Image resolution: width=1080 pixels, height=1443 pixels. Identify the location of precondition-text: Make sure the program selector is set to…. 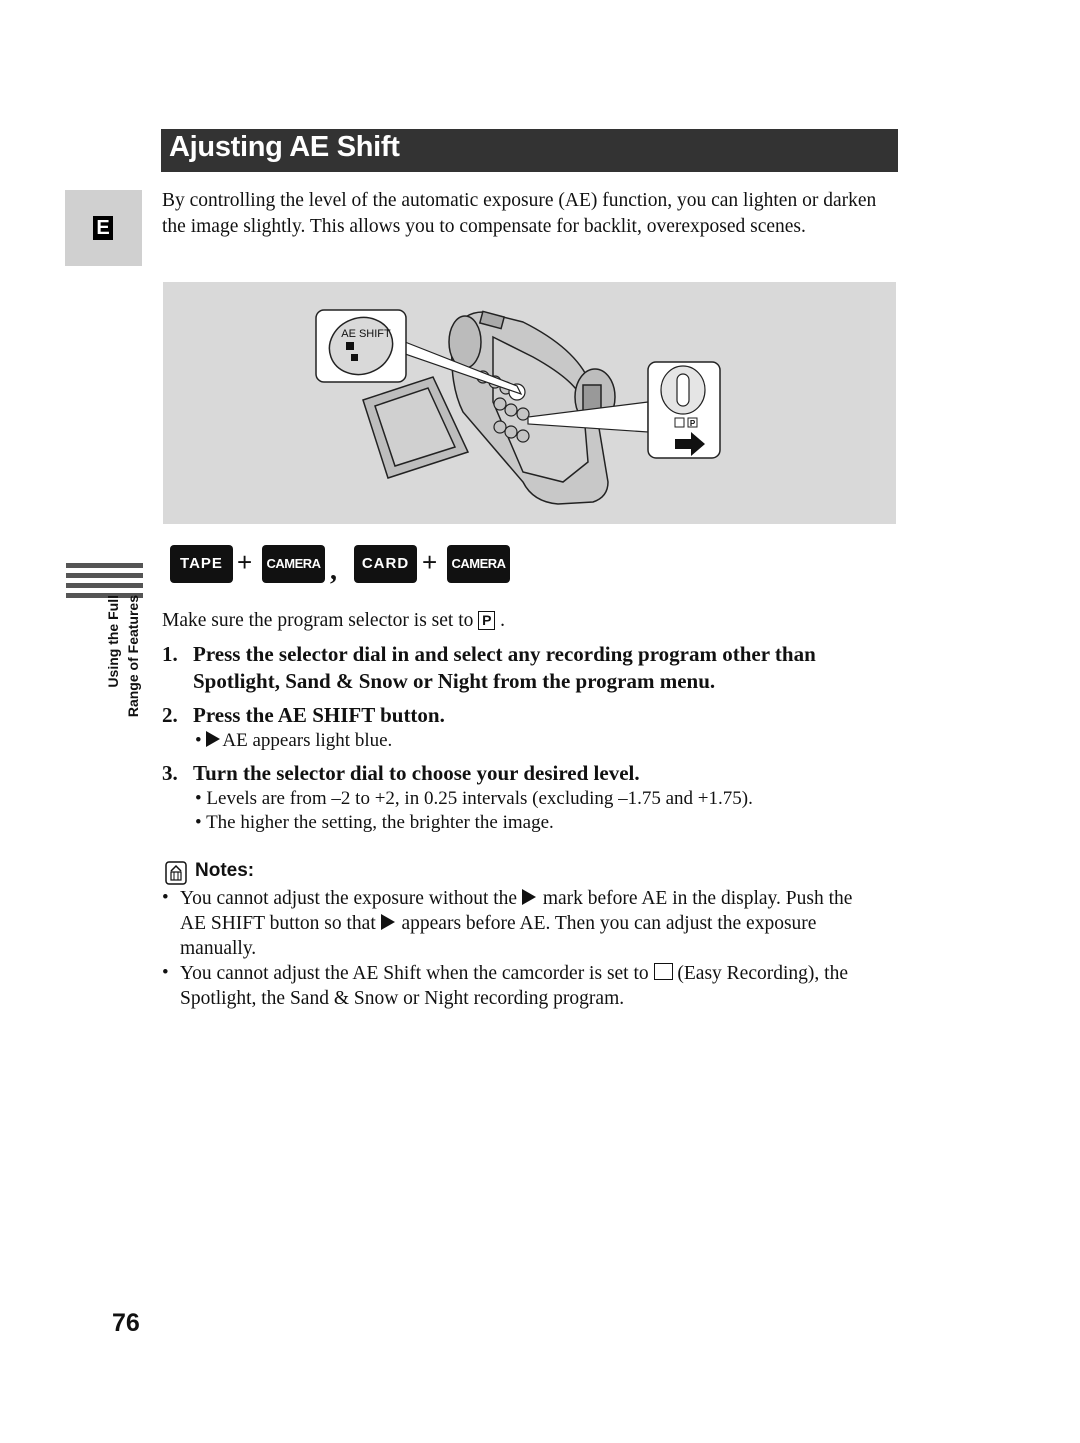
(333, 620).